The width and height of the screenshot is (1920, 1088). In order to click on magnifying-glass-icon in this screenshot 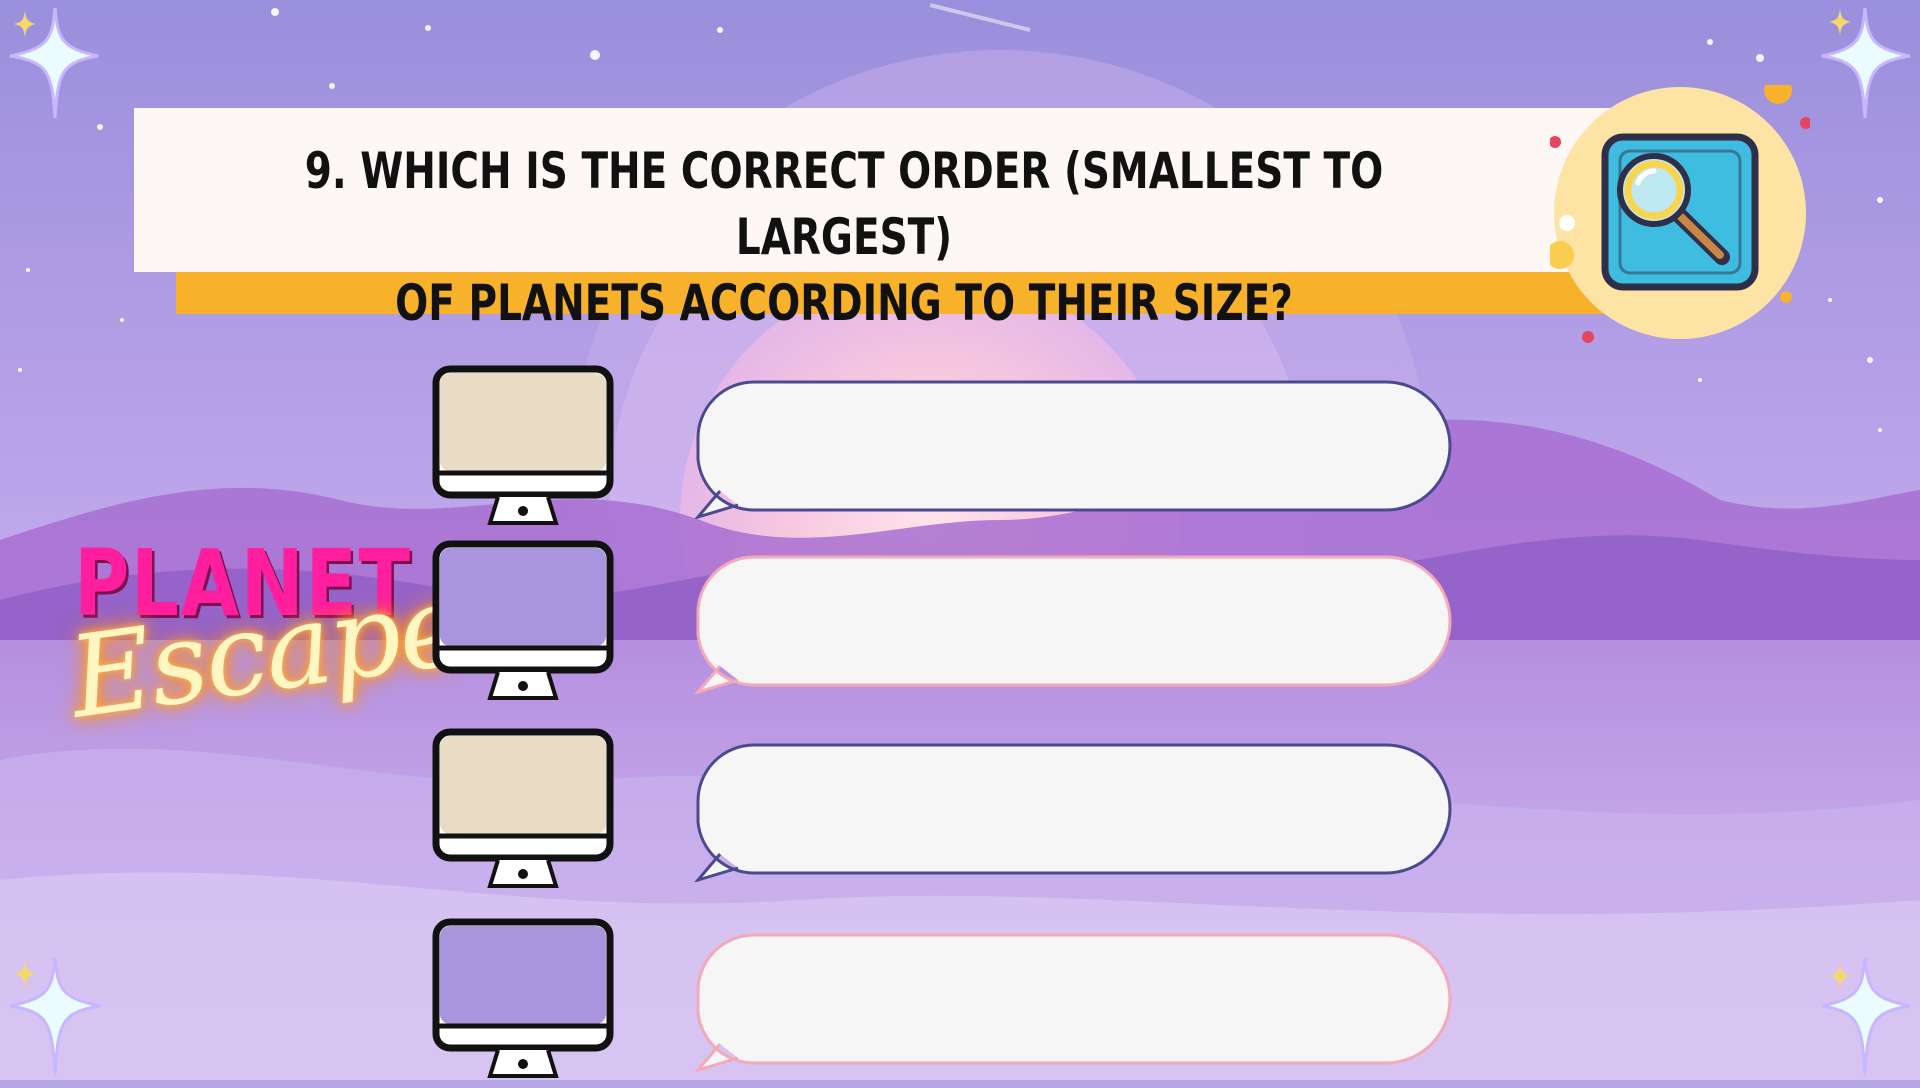, I will do `click(1680, 215)`.